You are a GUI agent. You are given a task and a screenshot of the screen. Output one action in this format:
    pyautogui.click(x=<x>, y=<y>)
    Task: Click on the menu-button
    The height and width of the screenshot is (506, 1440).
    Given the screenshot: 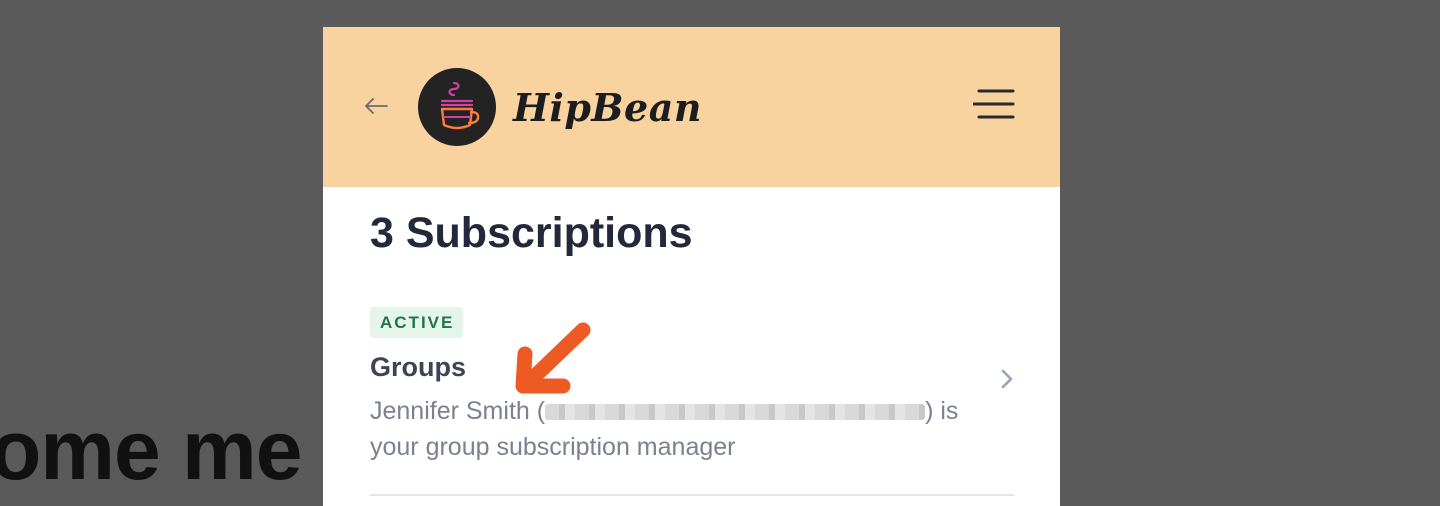 What is the action you would take?
    pyautogui.click(x=993, y=105)
    